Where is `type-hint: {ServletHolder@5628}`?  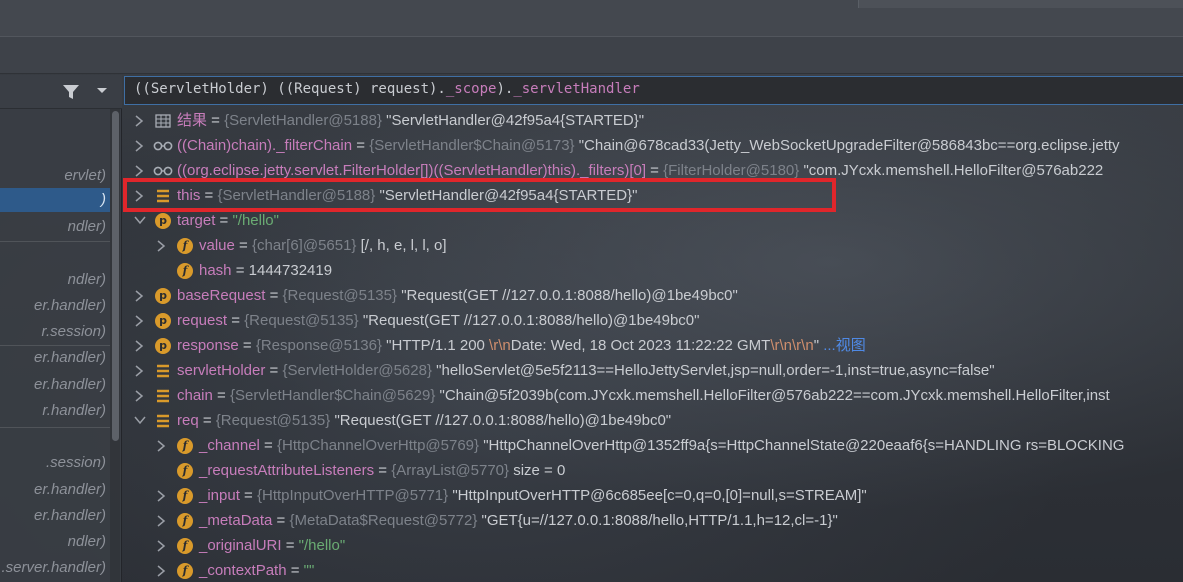
type-hint: {ServletHolder@5628} is located at coordinates (357, 370).